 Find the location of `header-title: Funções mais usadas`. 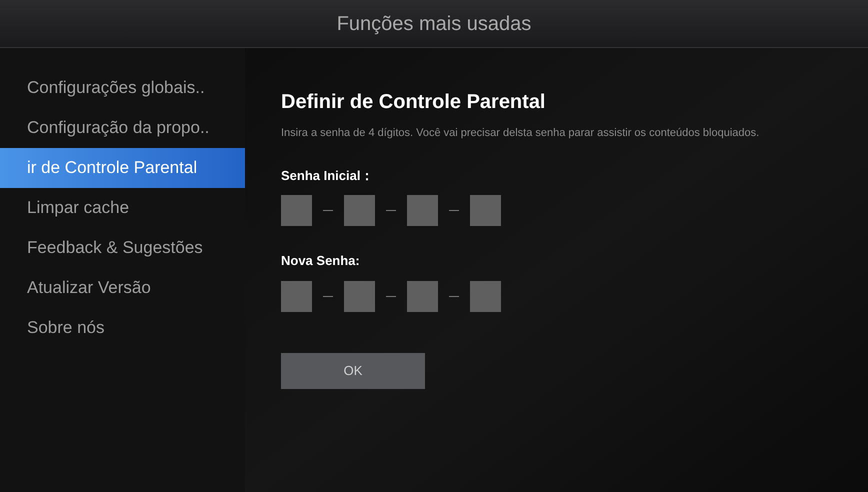

header-title: Funções mais usadas is located at coordinates (434, 24).